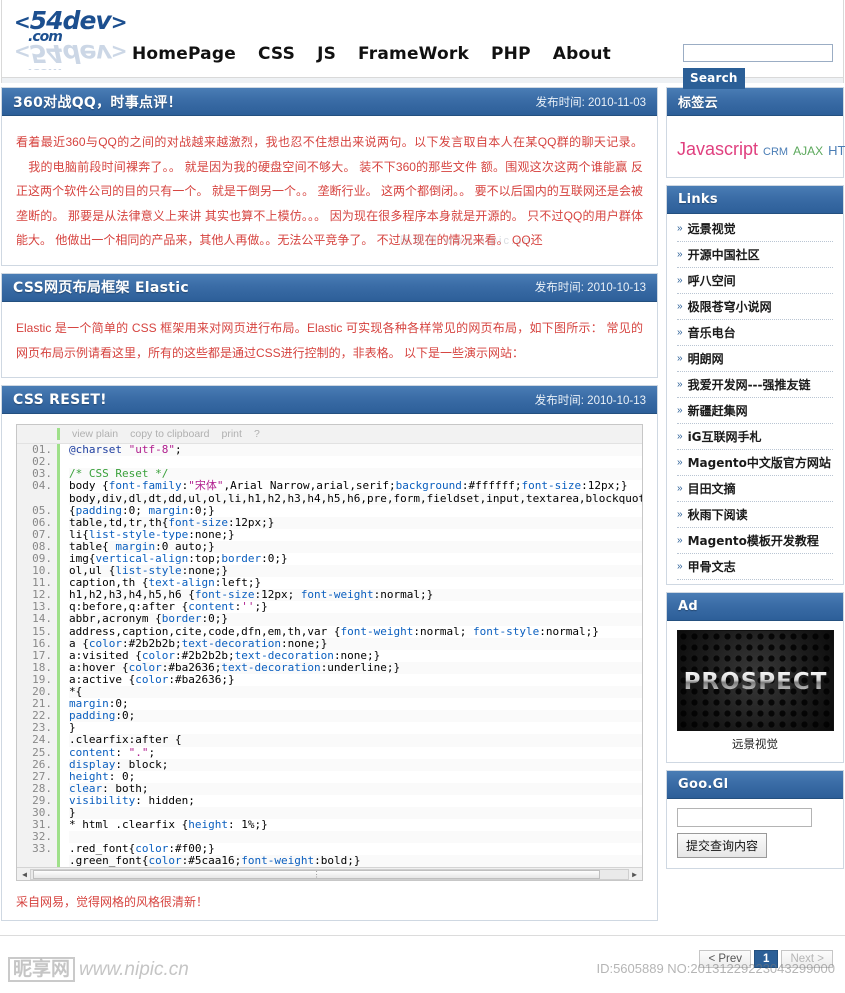 This screenshot has width=845, height=993. Describe the element at coordinates (744, 817) in the screenshot. I see `googl-url-input` at that location.